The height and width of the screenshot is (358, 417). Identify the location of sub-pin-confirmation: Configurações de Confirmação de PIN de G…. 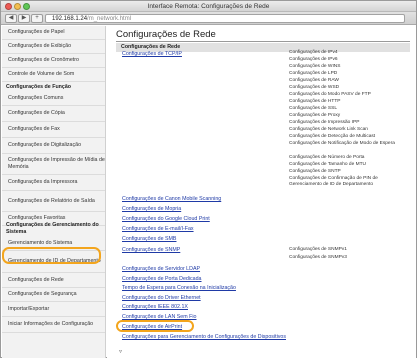
(333, 181).